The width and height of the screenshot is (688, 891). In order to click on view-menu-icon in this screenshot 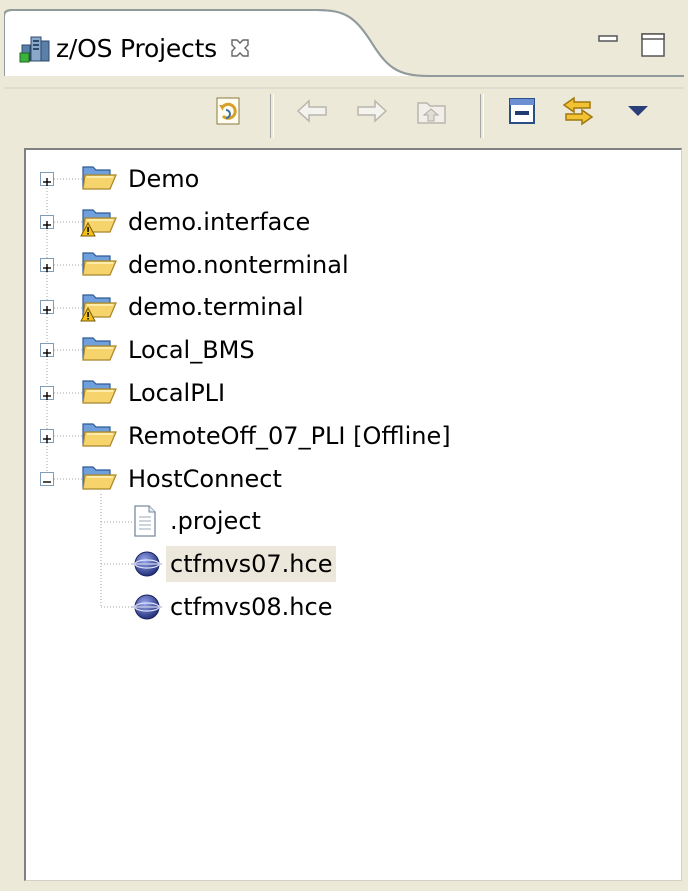, I will do `click(638, 113)`.